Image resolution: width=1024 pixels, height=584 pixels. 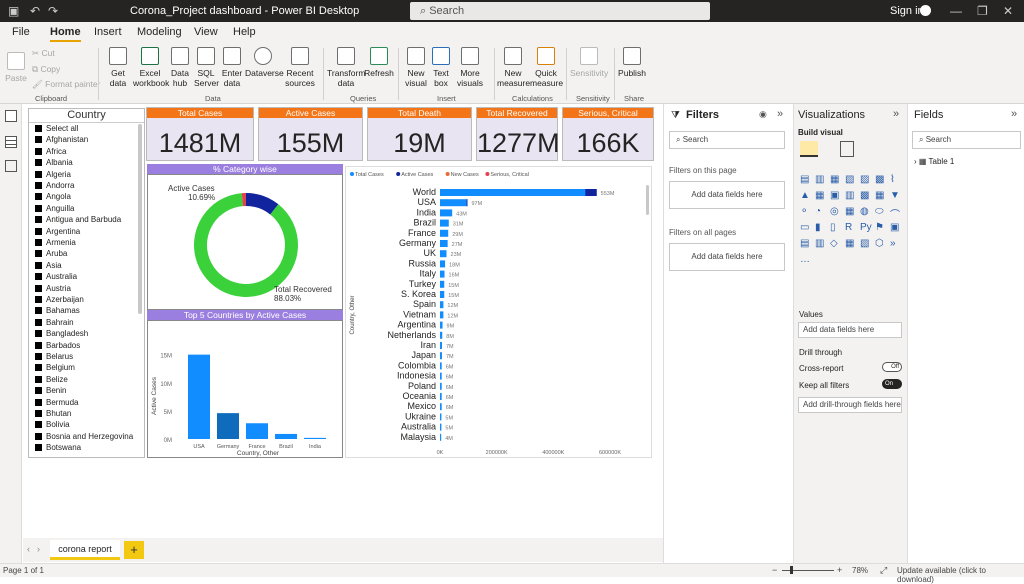 What do you see at coordinates (346, 67) in the screenshot?
I see `transform-data-button: Transform data` at bounding box center [346, 67].